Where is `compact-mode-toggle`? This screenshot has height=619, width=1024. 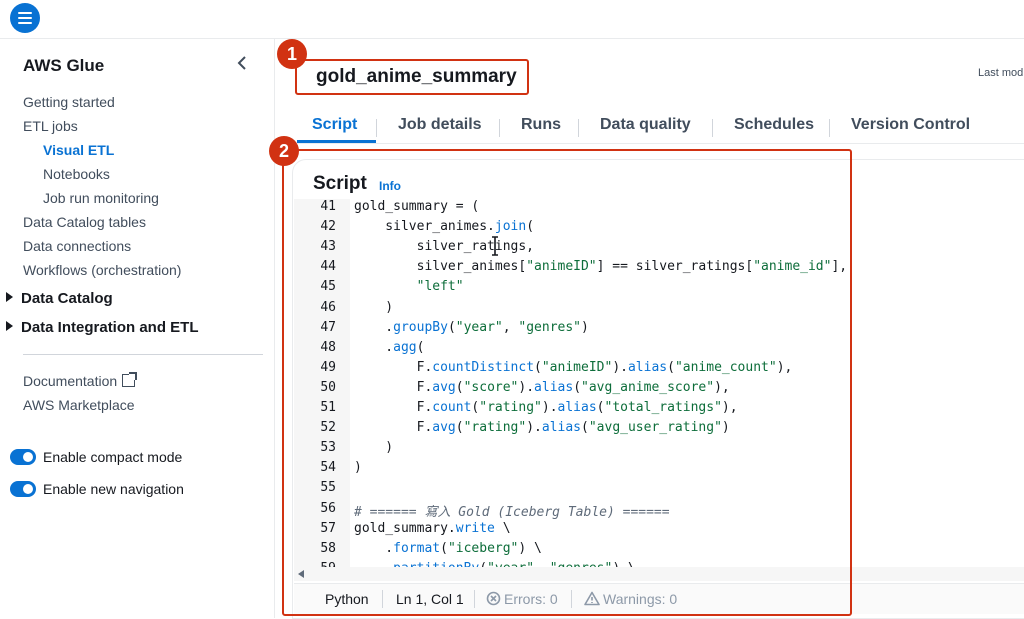 compact-mode-toggle is located at coordinates (23, 457).